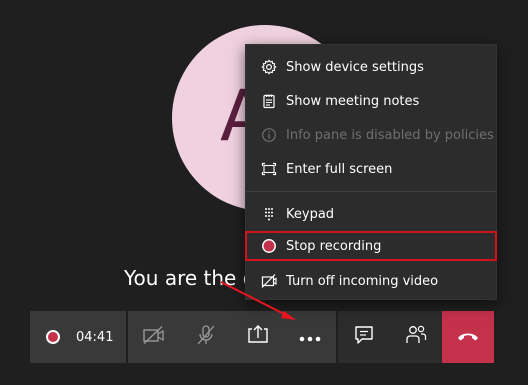 Image resolution: width=528 pixels, height=385 pixels. I want to click on participants-button, so click(416, 337).